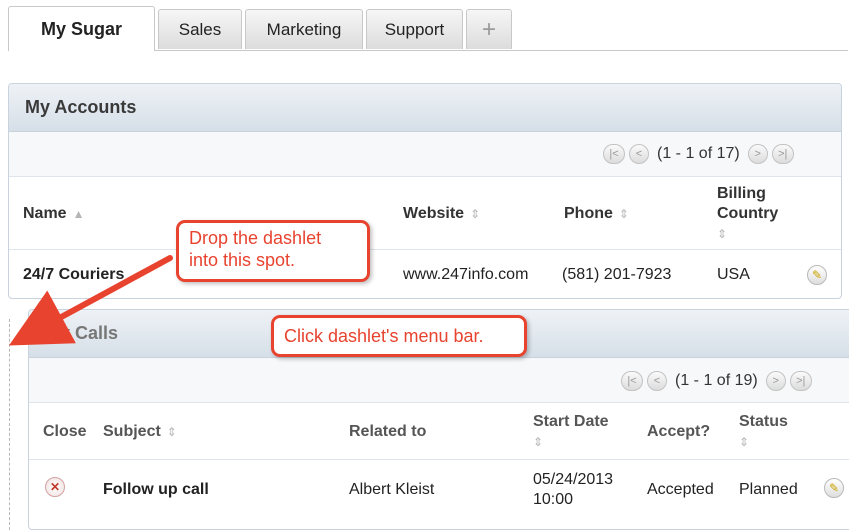  Describe the element at coordinates (255, 238) in the screenshot. I see `drop-callout-line1: Drop the dashlet` at that location.